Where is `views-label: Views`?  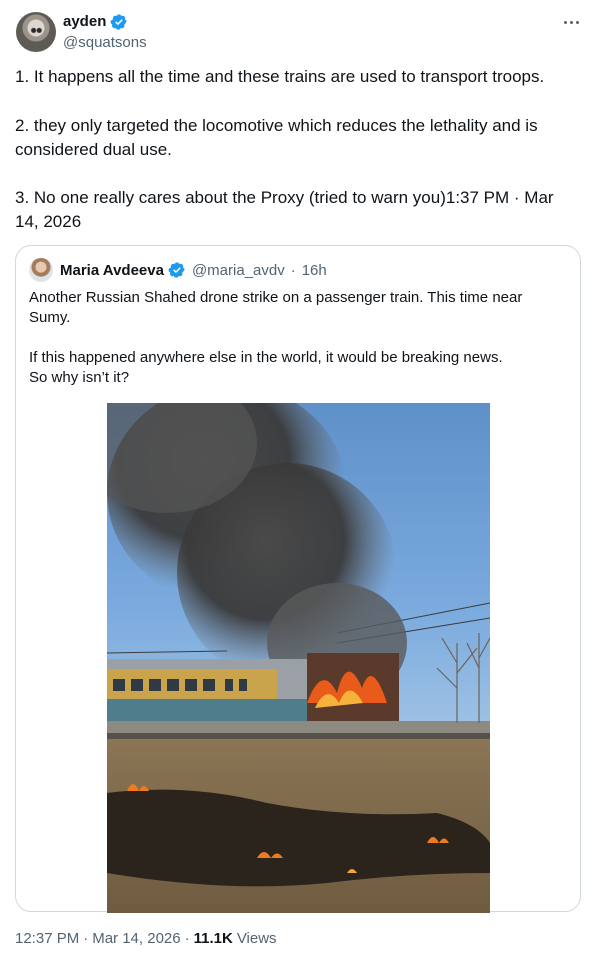 views-label: Views is located at coordinates (257, 939).